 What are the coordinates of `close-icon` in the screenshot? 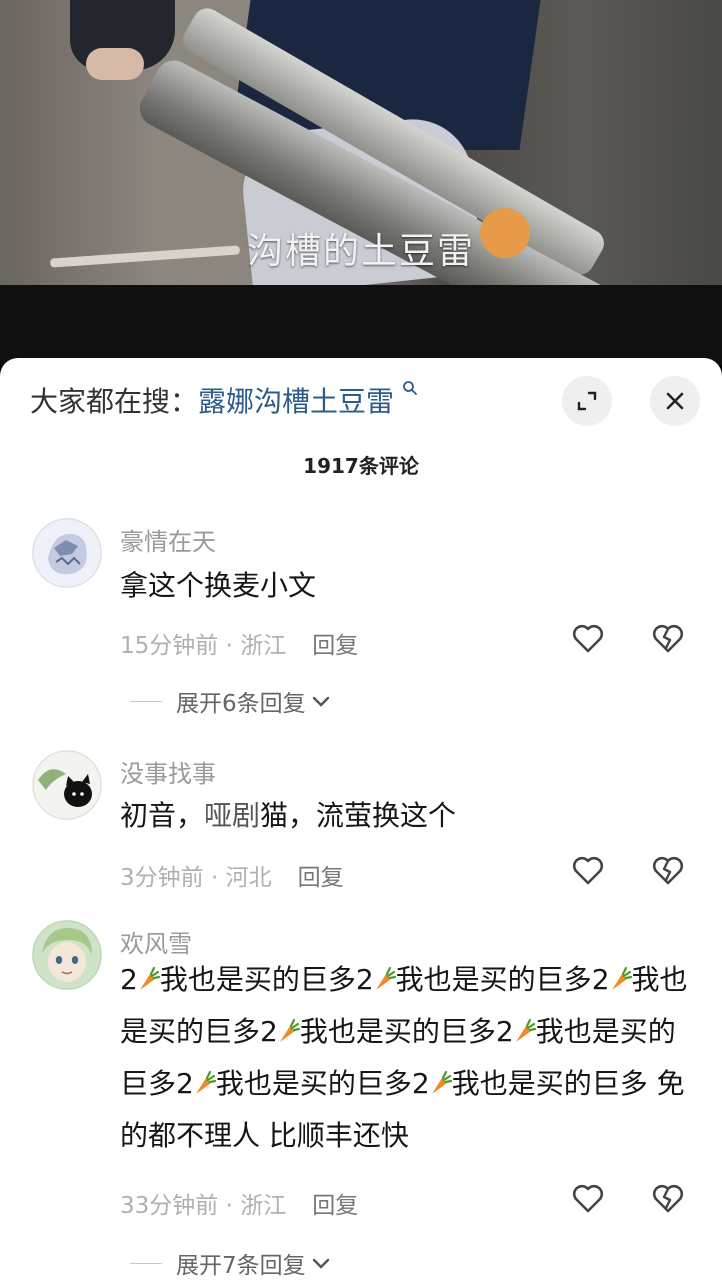 It's located at (675, 401).